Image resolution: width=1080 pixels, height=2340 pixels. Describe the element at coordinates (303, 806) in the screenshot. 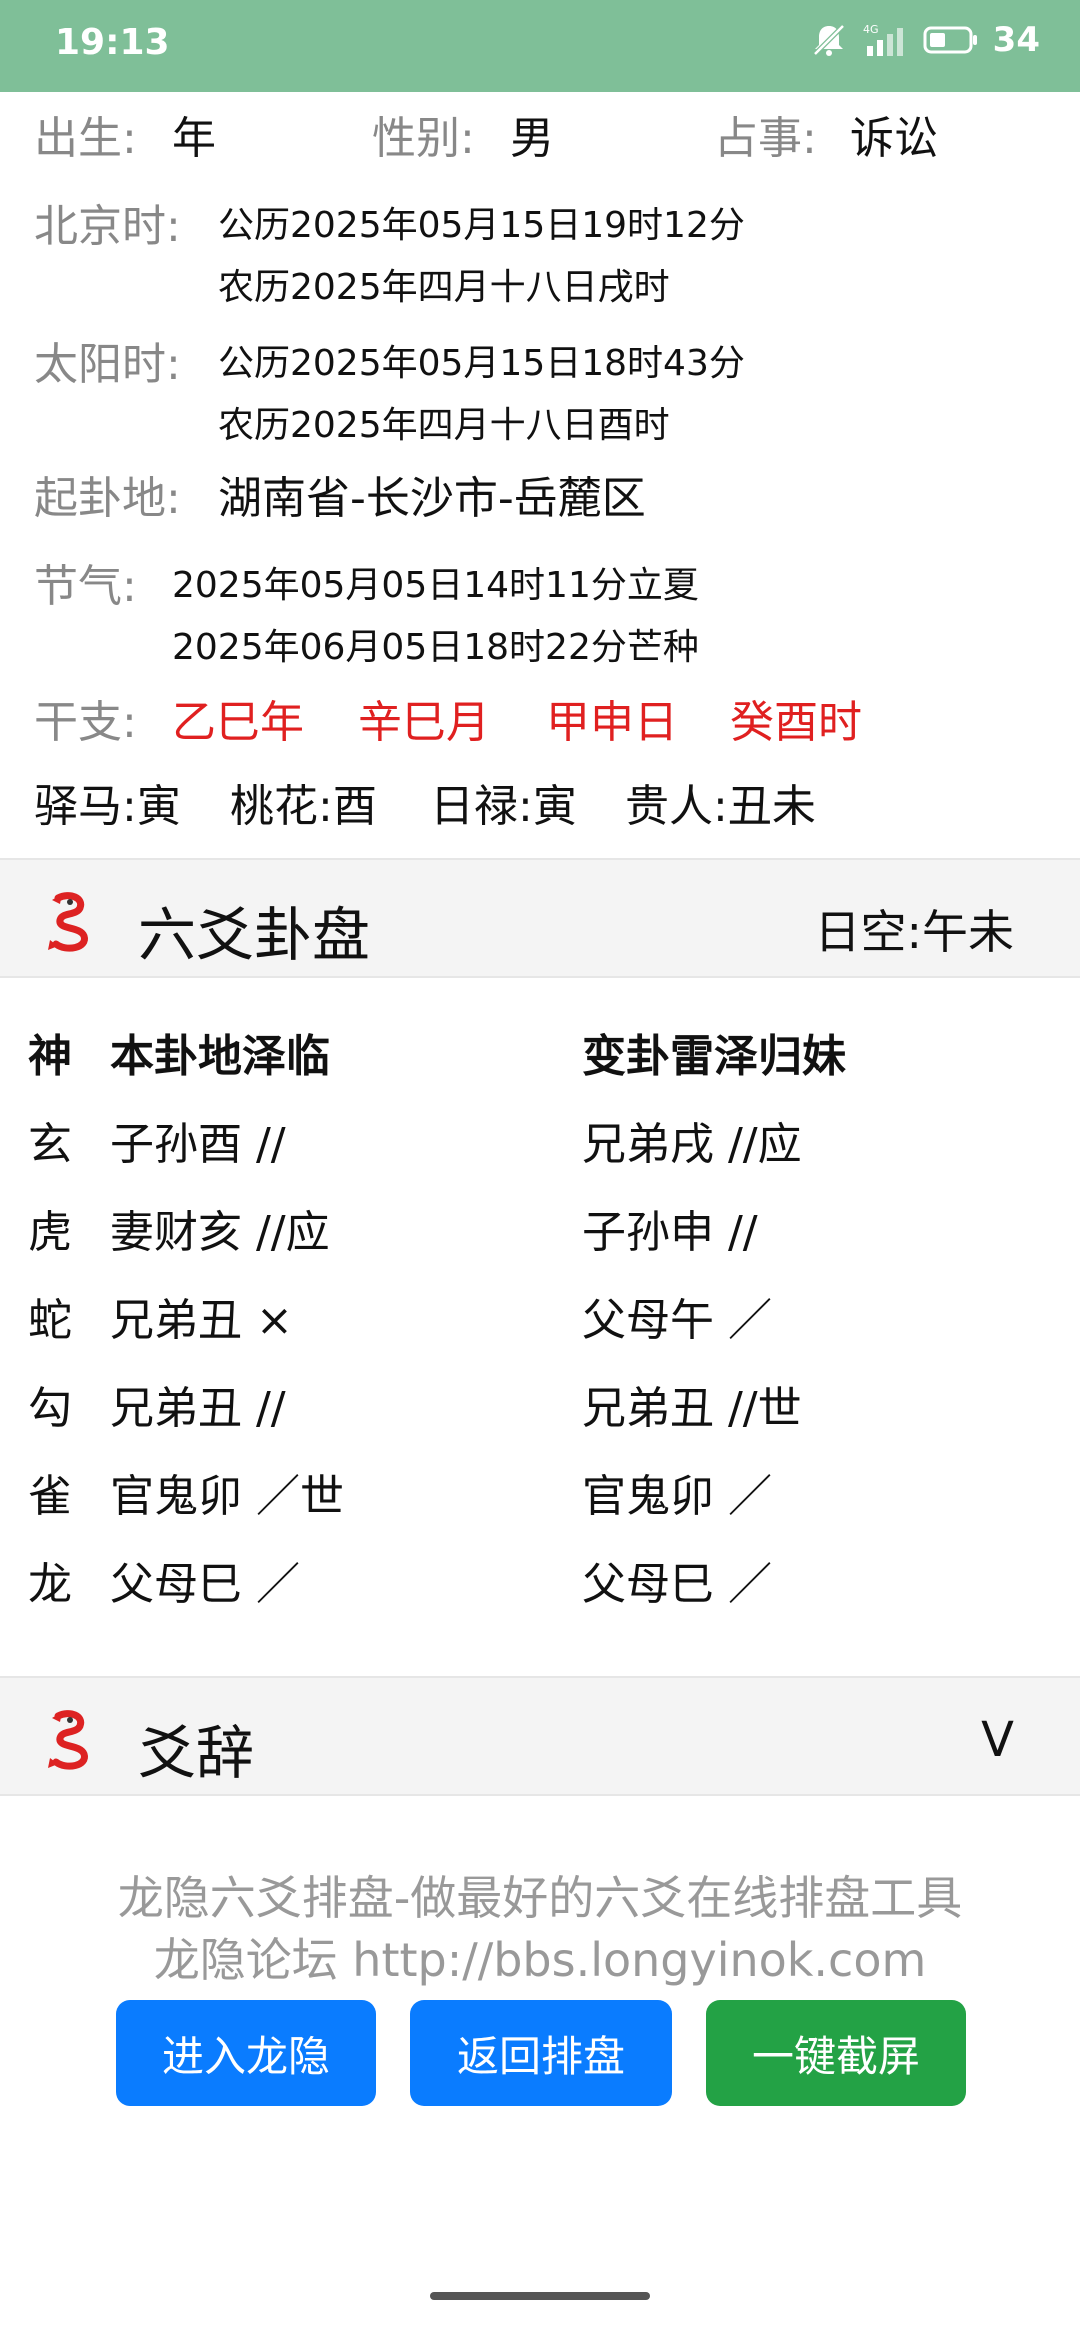

I see `shensha-taohua: 桃花:酉` at that location.